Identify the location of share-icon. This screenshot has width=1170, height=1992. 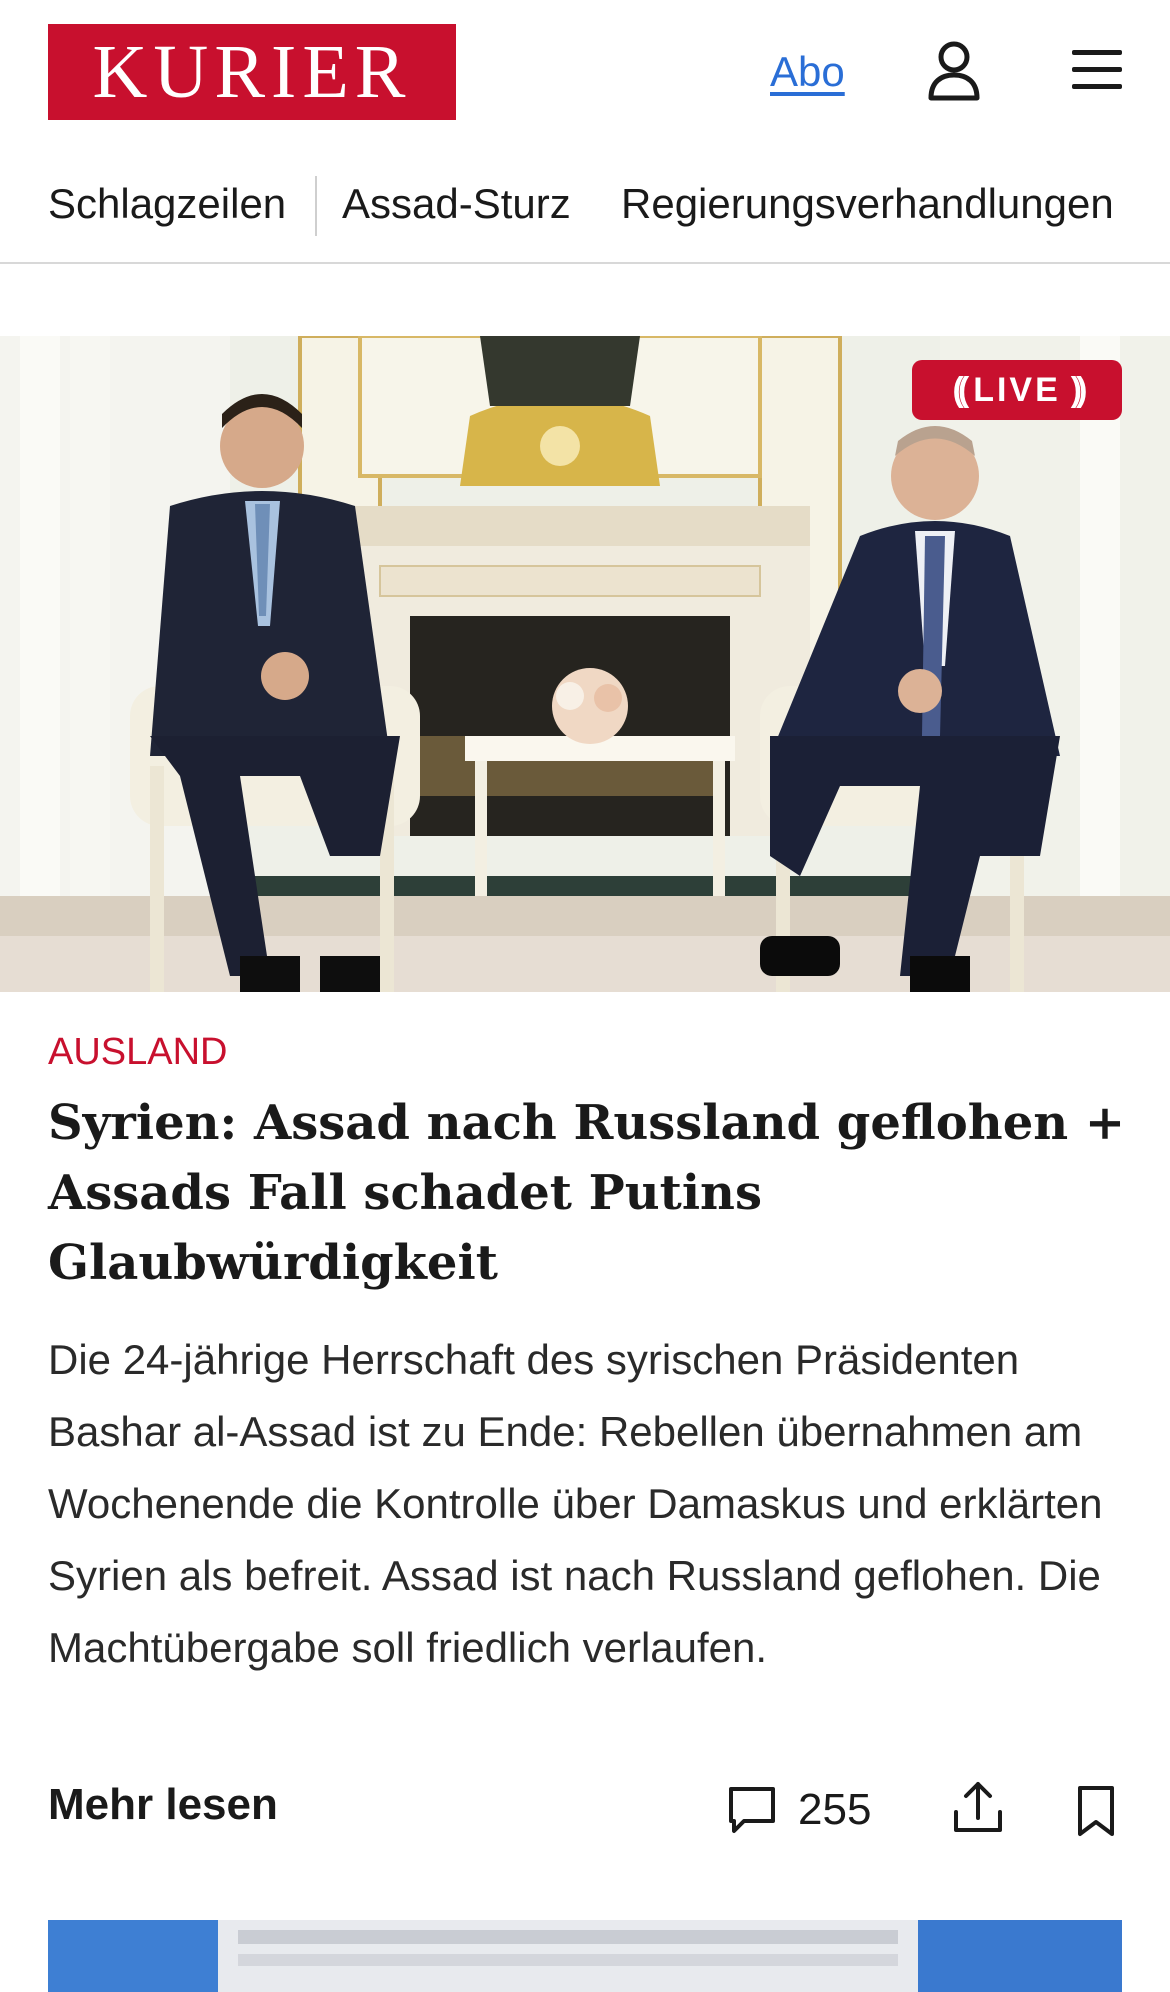
(978, 1808).